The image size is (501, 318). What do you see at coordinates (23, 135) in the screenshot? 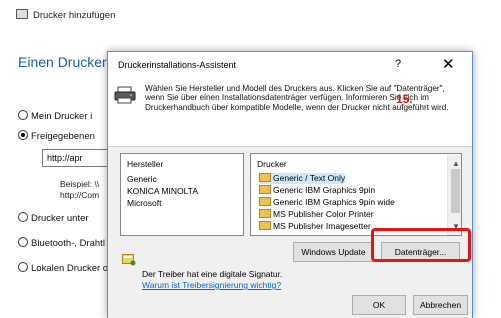
I see `radio-selected-icon` at bounding box center [23, 135].